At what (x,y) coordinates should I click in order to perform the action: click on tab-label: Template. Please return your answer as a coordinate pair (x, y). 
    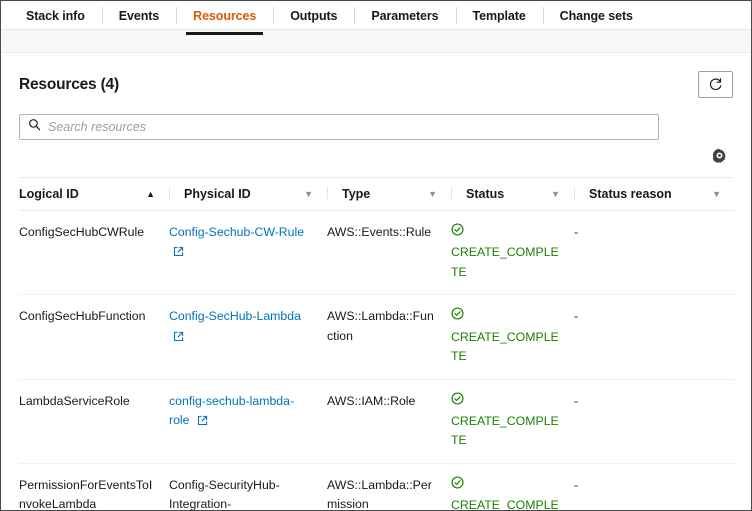
    Looking at the image, I should click on (499, 15).